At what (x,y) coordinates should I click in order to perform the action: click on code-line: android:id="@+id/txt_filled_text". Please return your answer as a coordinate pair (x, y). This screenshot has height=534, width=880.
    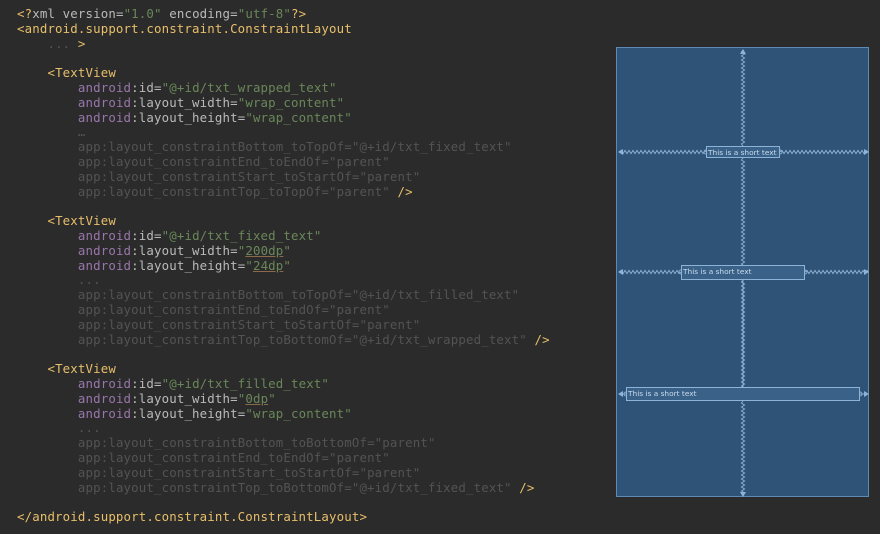
    Looking at the image, I should click on (173, 383).